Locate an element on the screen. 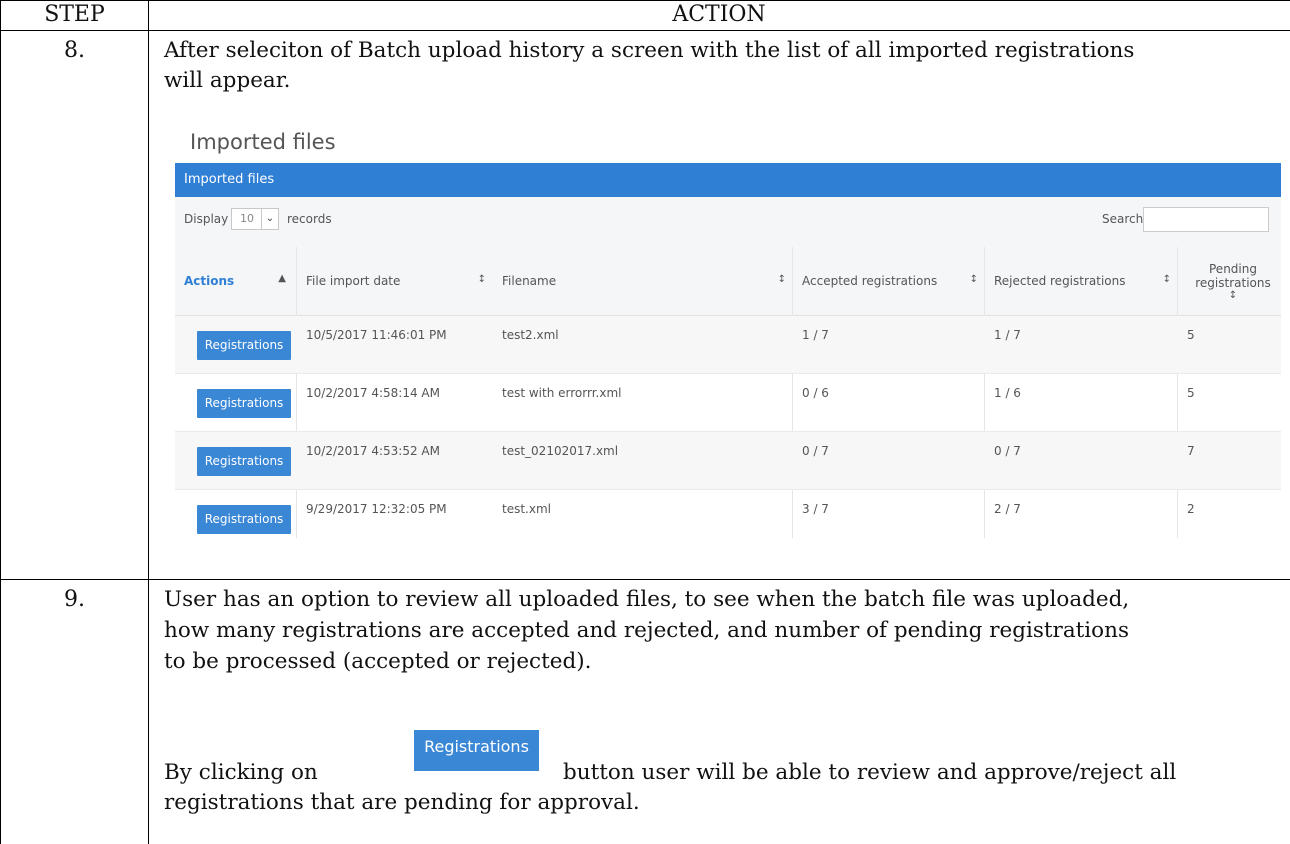 The width and height of the screenshot is (1290, 844). column-header-file-import-date: File import date ↕ is located at coordinates (399, 281).